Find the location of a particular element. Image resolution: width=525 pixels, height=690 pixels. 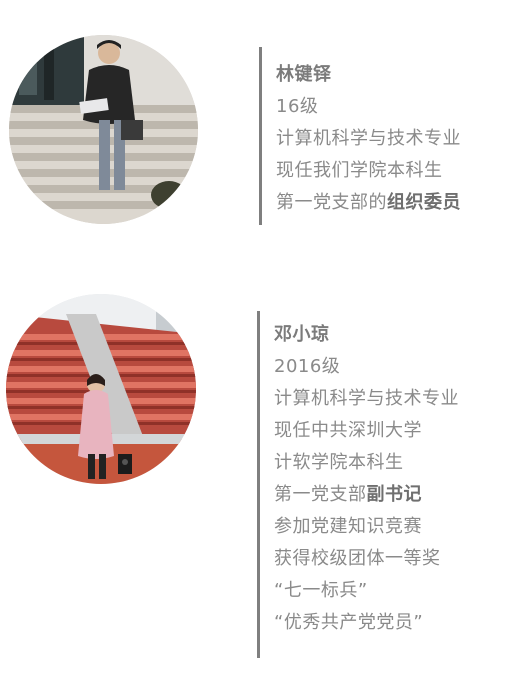

profile-activity: 参加党建知识竞赛 is located at coordinates (348, 526).